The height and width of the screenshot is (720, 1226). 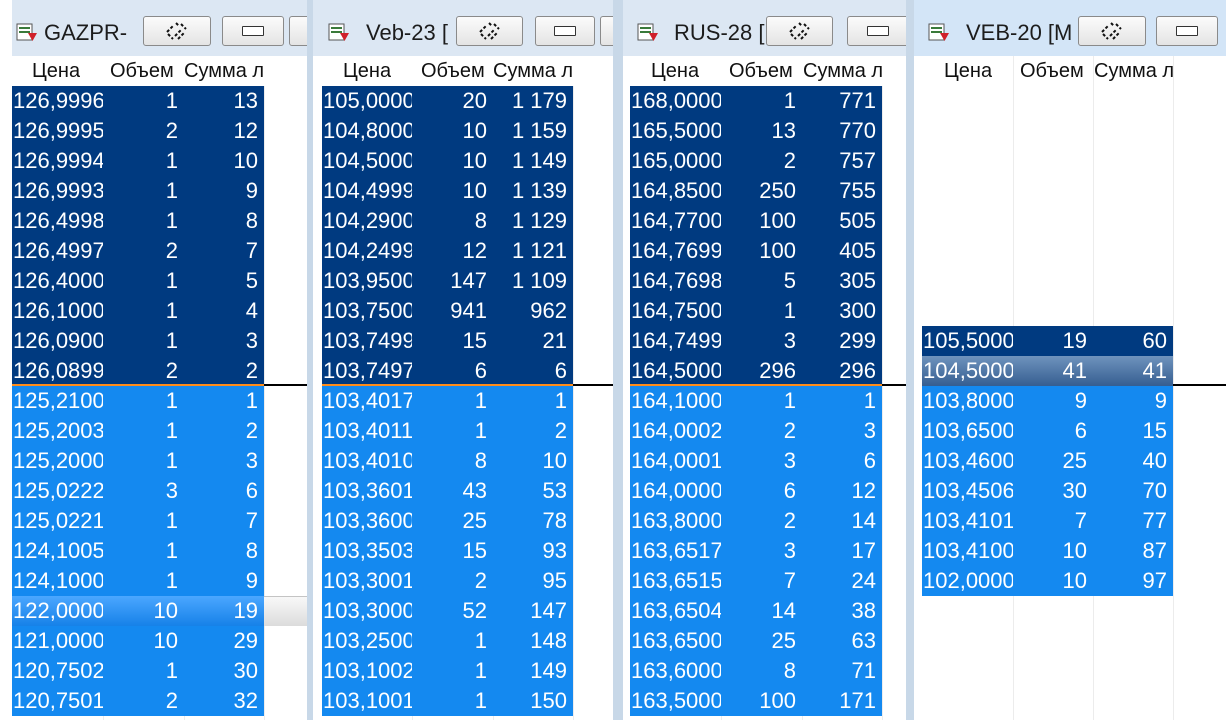 What do you see at coordinates (761, 701) in the screenshot?
I see `volume-cell: 100` at bounding box center [761, 701].